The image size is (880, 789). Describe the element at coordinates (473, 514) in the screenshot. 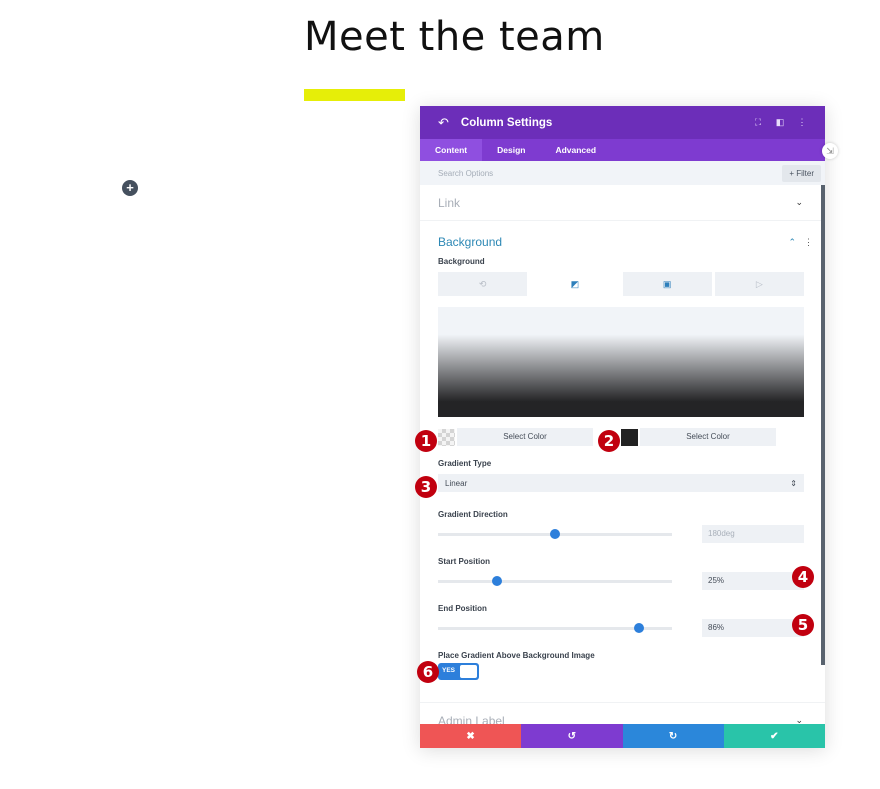

I see `gradient-direction-label: Gradient Direction` at that location.